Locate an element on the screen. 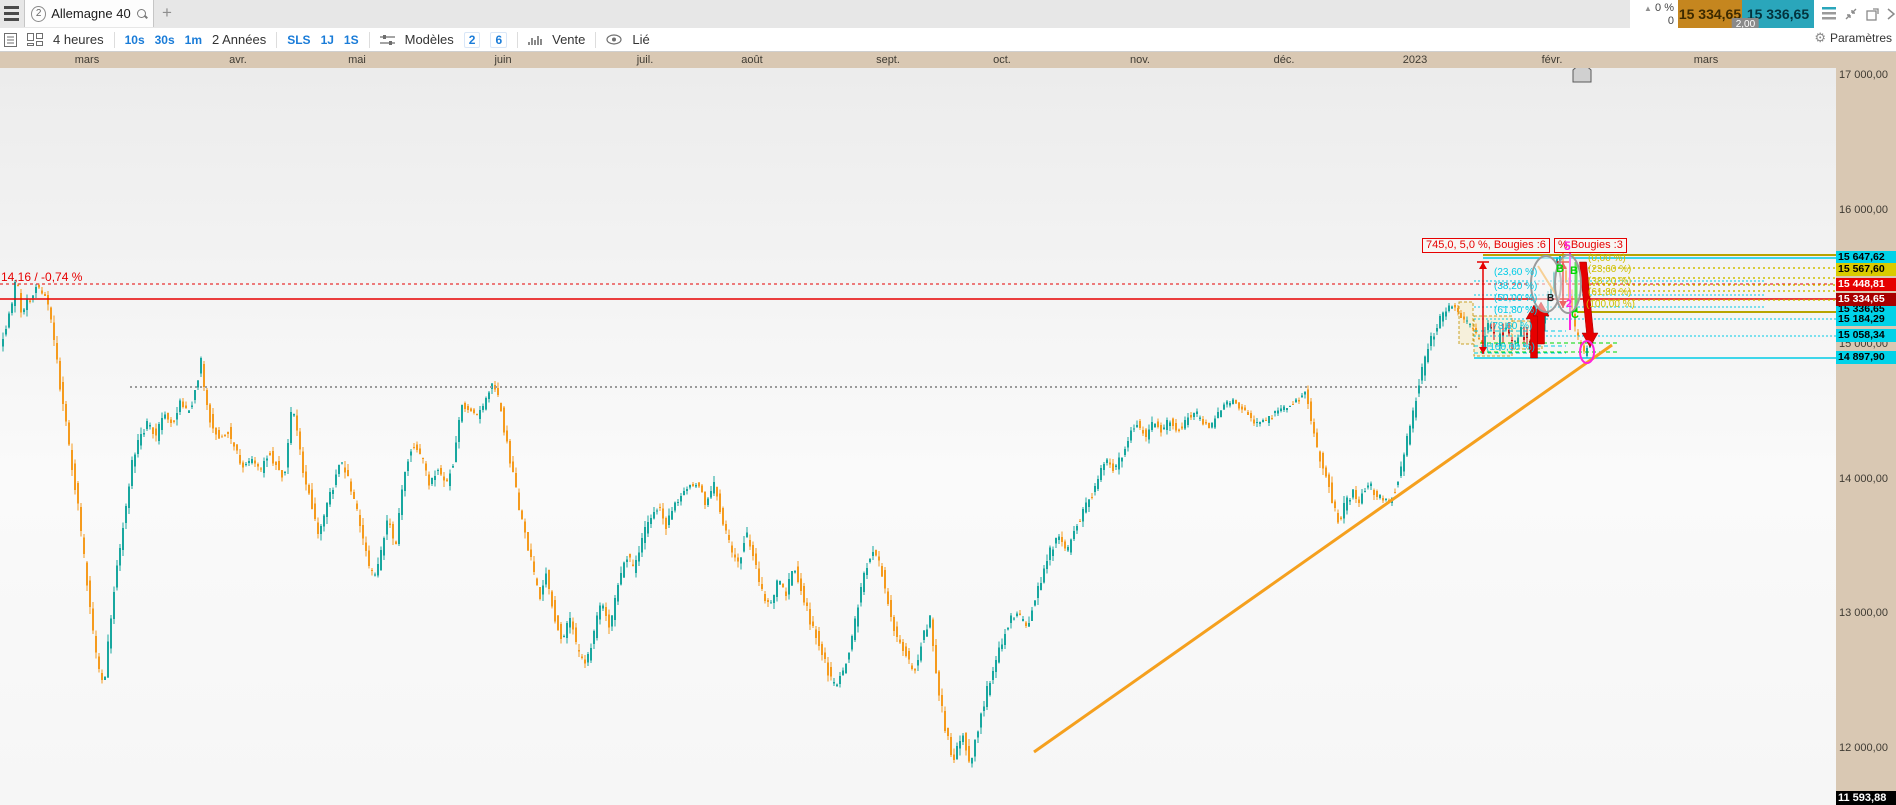 The image size is (1896, 805). month-label: oct. is located at coordinates (1002, 60).